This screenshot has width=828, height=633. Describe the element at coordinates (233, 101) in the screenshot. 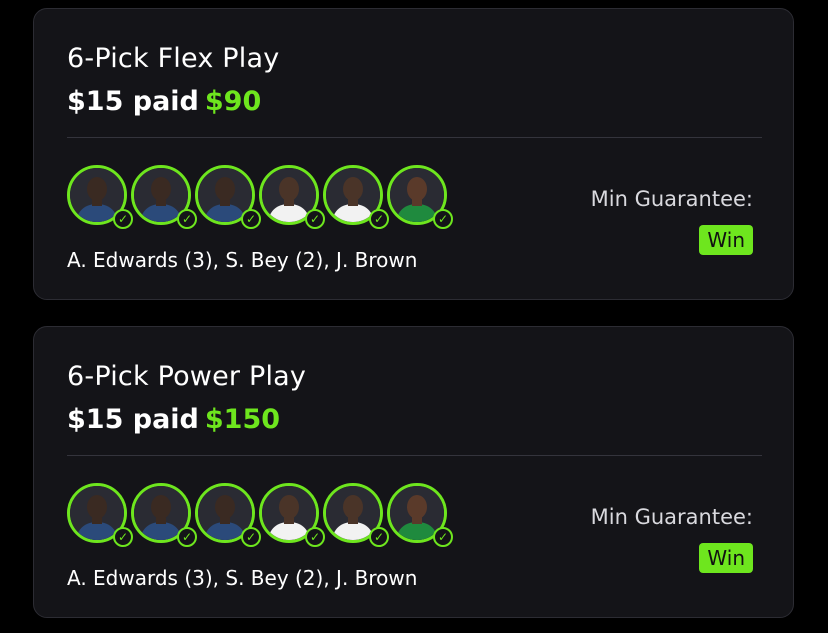

I see `payout-amount: $90` at that location.